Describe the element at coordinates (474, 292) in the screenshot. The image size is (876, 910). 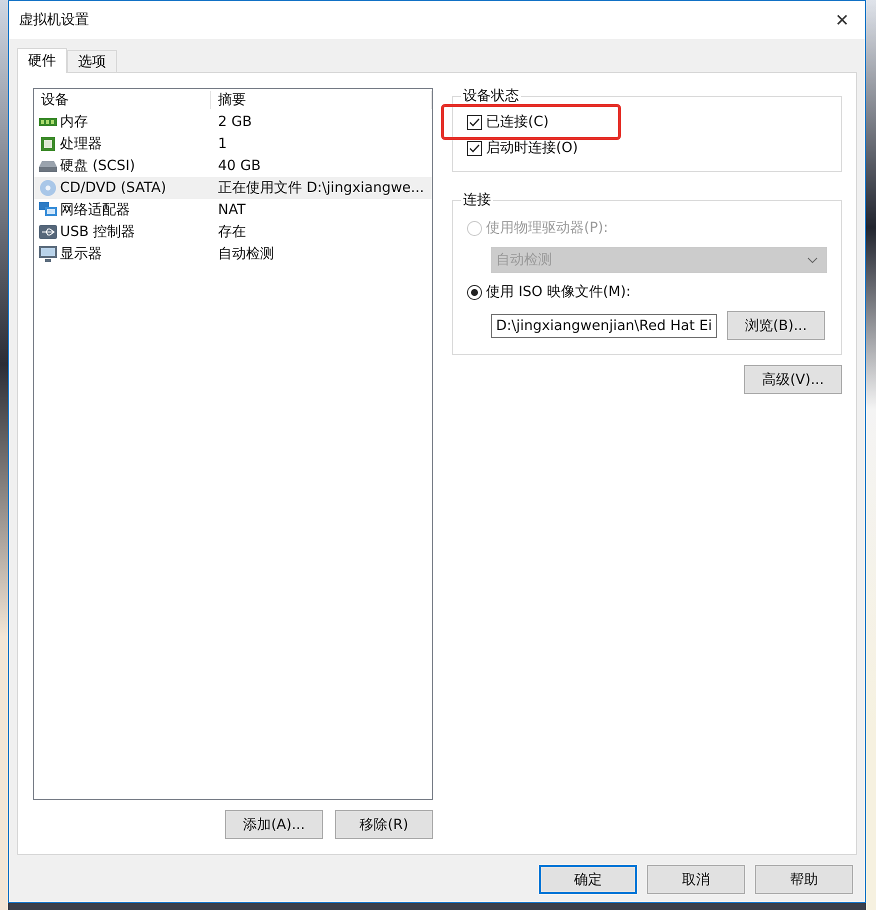
I see `radio-button` at that location.